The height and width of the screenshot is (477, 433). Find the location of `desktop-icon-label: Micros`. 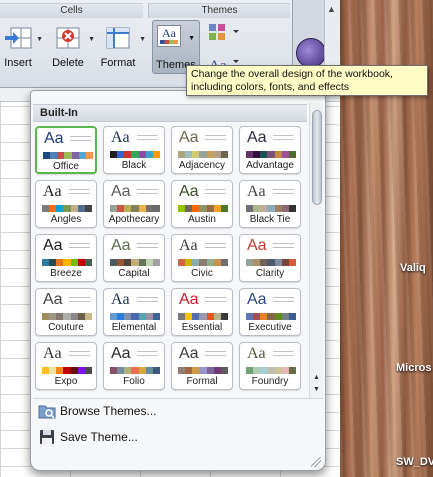

desktop-icon-label: Micros is located at coordinates (413, 368).